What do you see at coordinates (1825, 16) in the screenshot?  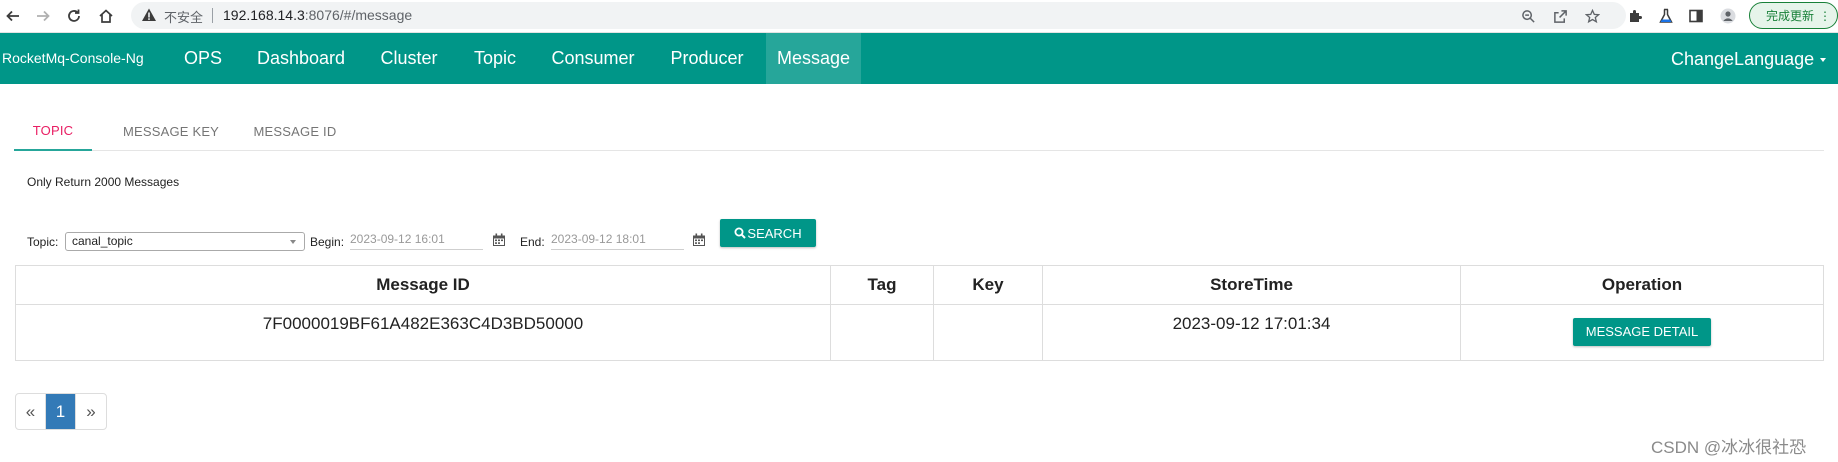 I see `more-menu-icon: ⋮` at bounding box center [1825, 16].